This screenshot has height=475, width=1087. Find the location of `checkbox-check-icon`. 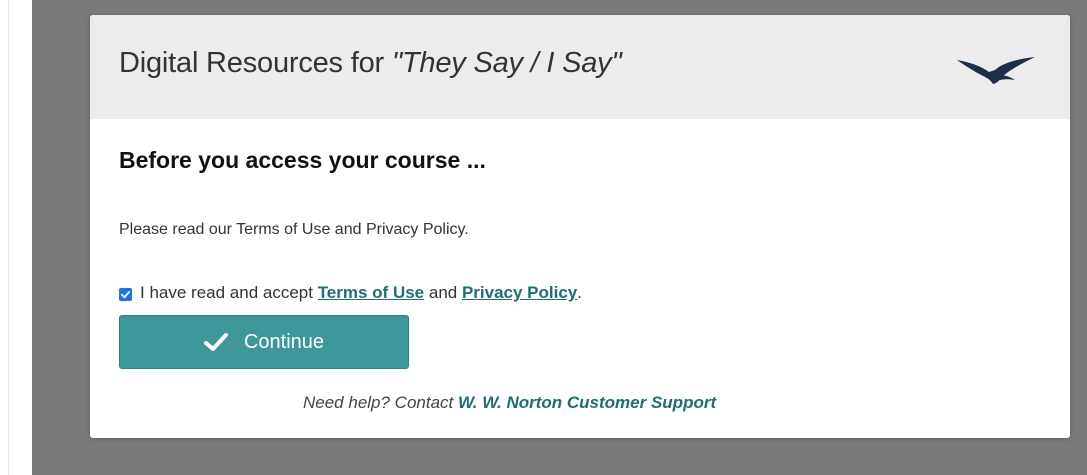

checkbox-check-icon is located at coordinates (125, 294).